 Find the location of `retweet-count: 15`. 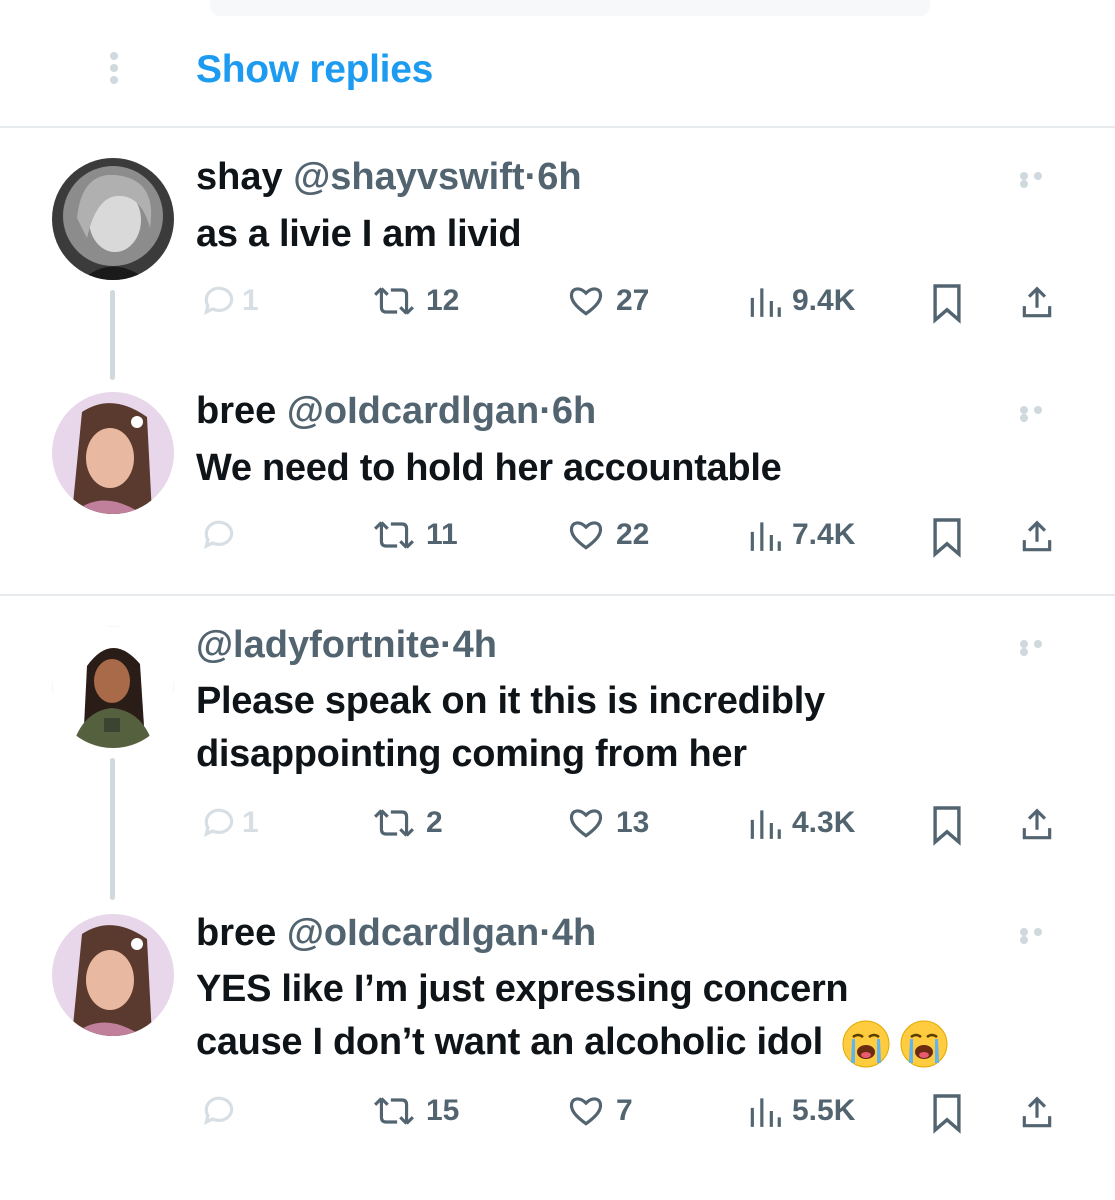

retweet-count: 15 is located at coordinates (443, 1110).